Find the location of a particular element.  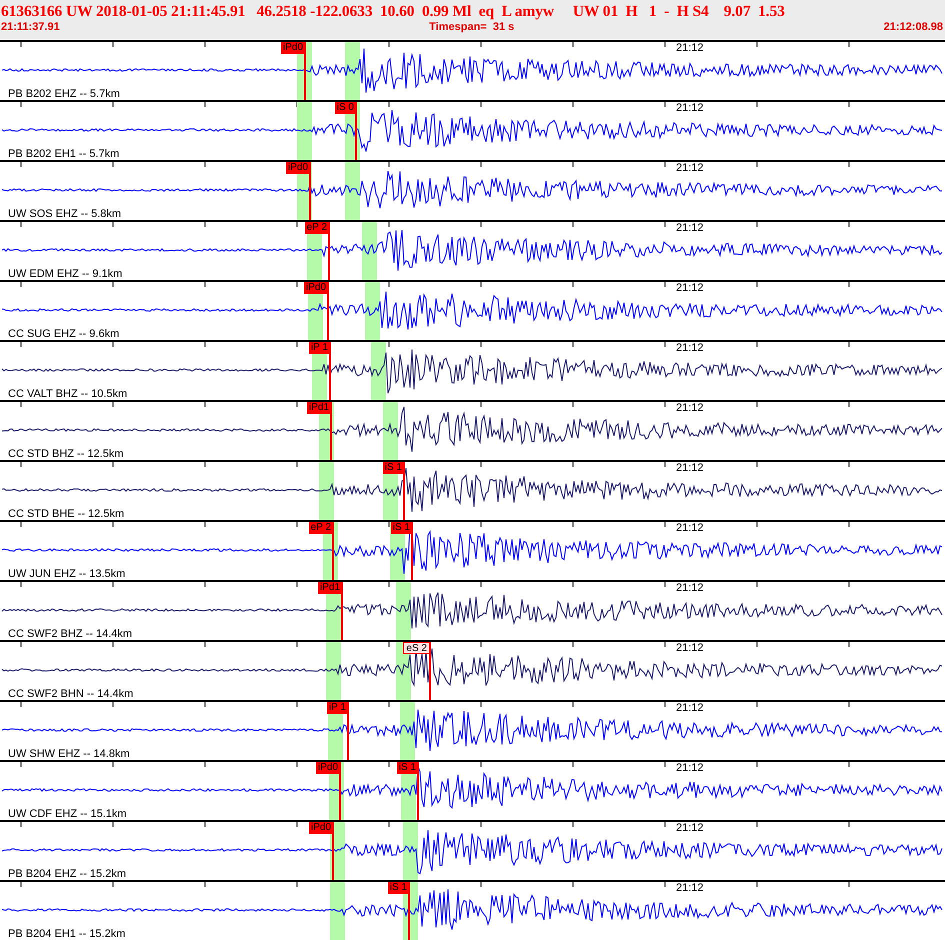

phase-pick-label: iS 0 is located at coordinates (345, 108).